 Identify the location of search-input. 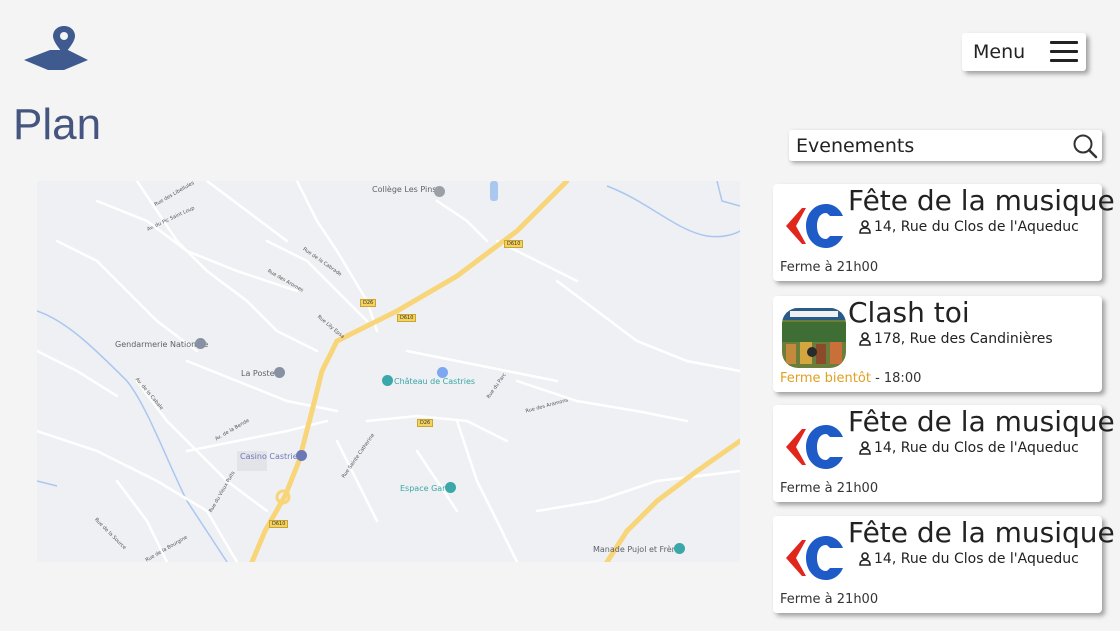
(922, 145).